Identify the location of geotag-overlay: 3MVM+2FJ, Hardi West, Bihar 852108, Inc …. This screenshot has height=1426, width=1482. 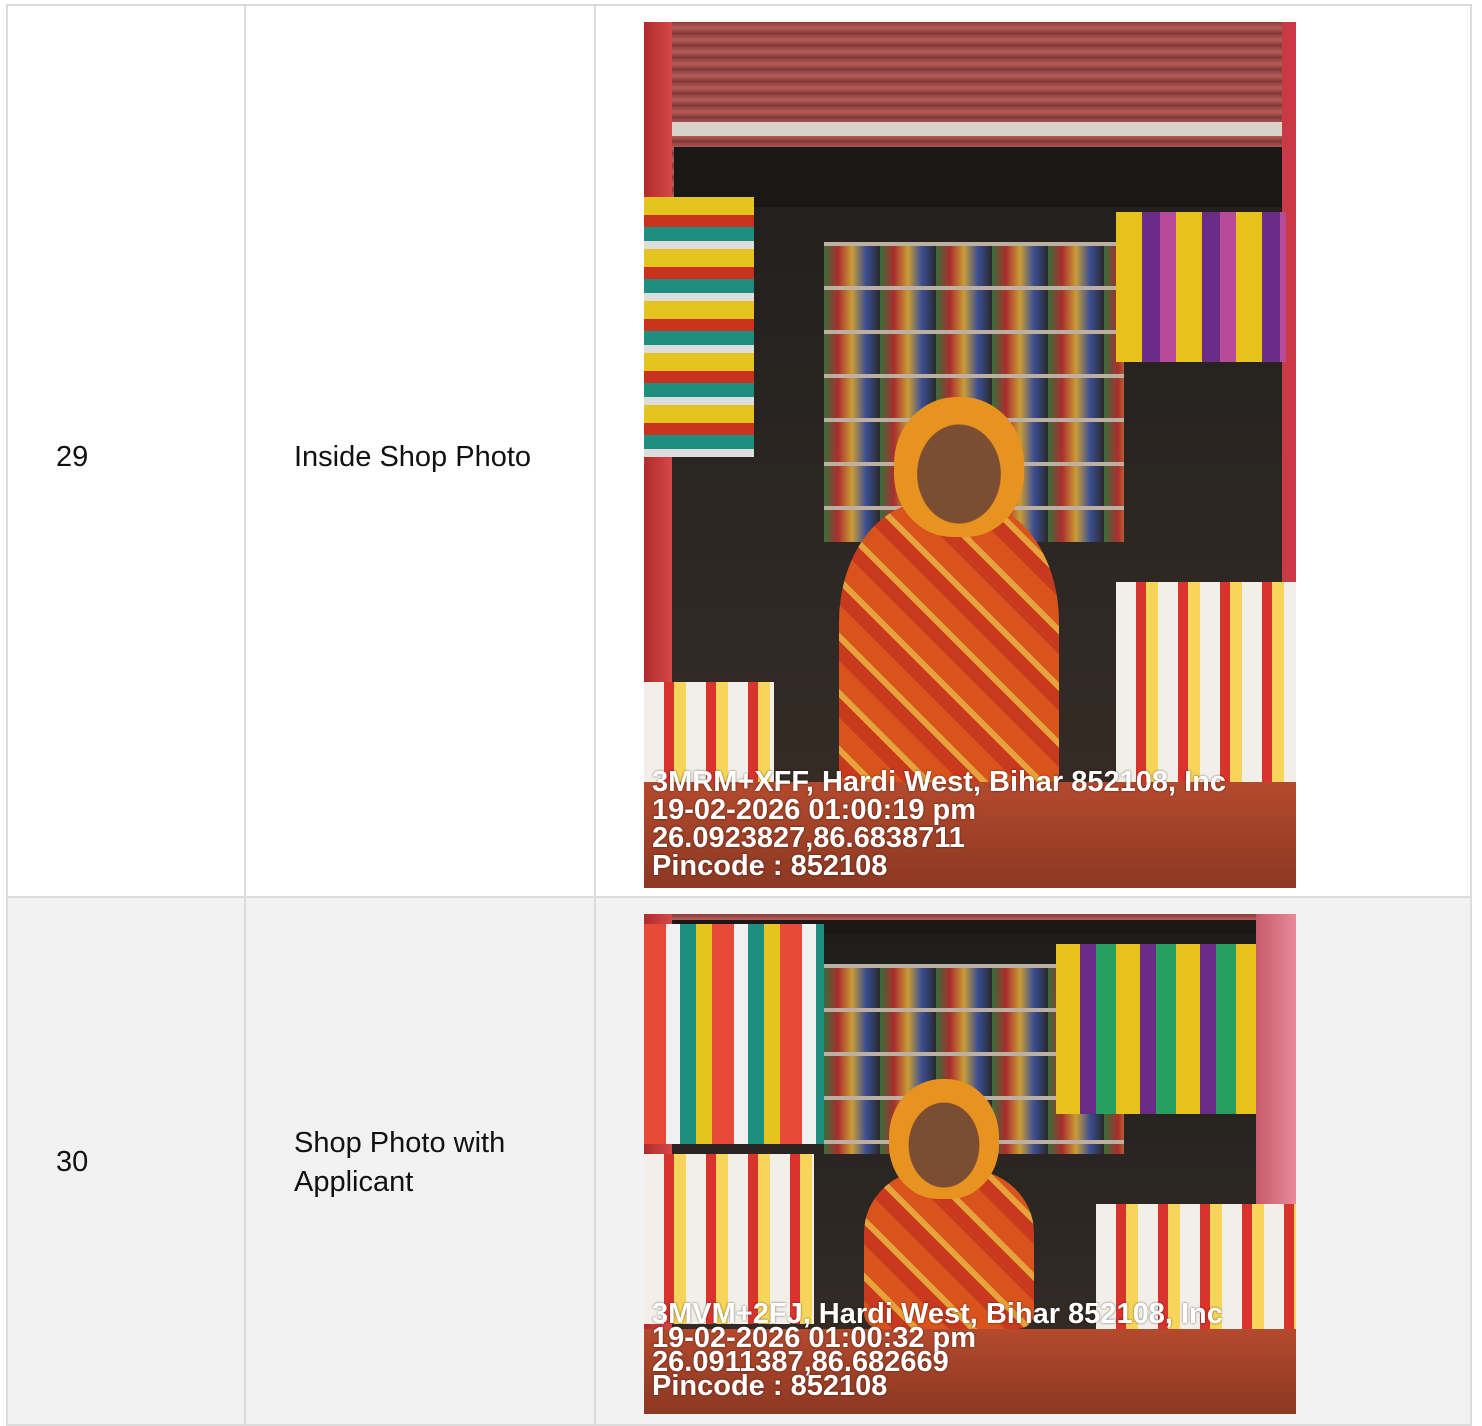
(974, 1351).